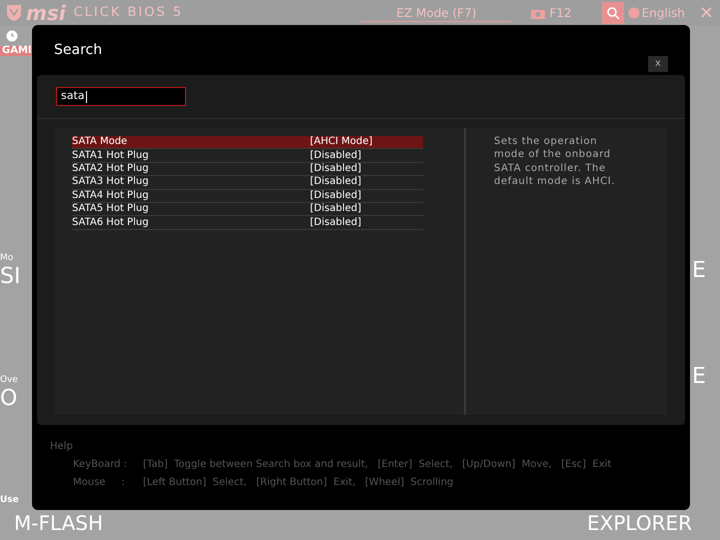 The height and width of the screenshot is (540, 720). What do you see at coordinates (247, 223) in the screenshot?
I see `result-row: SATA6 Hot Plug [Disabled]` at bounding box center [247, 223].